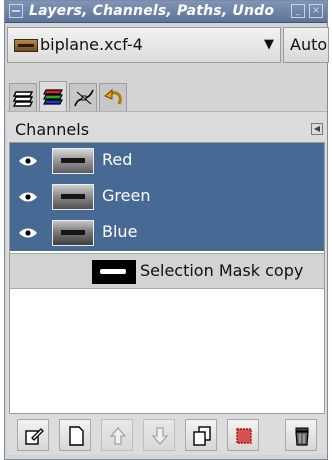 This screenshot has width=332, height=460. Describe the element at coordinates (117, 159) in the screenshot. I see `channel-label: Red` at that location.